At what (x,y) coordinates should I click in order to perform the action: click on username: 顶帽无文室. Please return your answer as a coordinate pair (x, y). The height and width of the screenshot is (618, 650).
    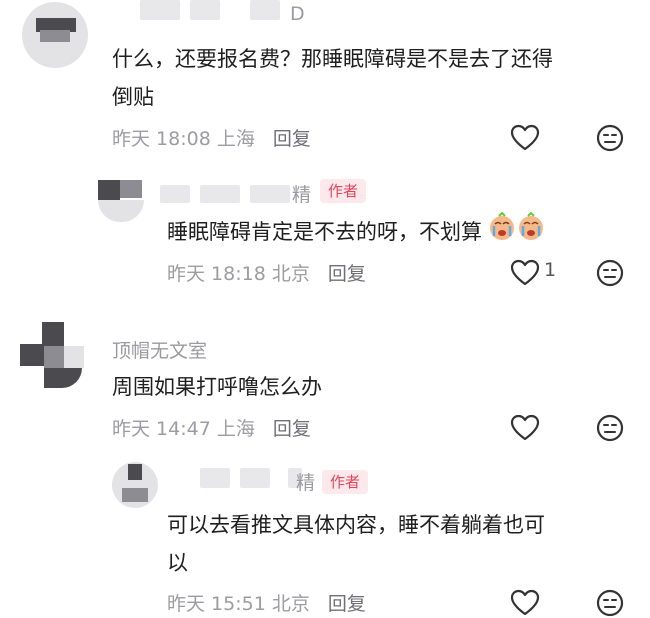
    Looking at the image, I should click on (159, 349).